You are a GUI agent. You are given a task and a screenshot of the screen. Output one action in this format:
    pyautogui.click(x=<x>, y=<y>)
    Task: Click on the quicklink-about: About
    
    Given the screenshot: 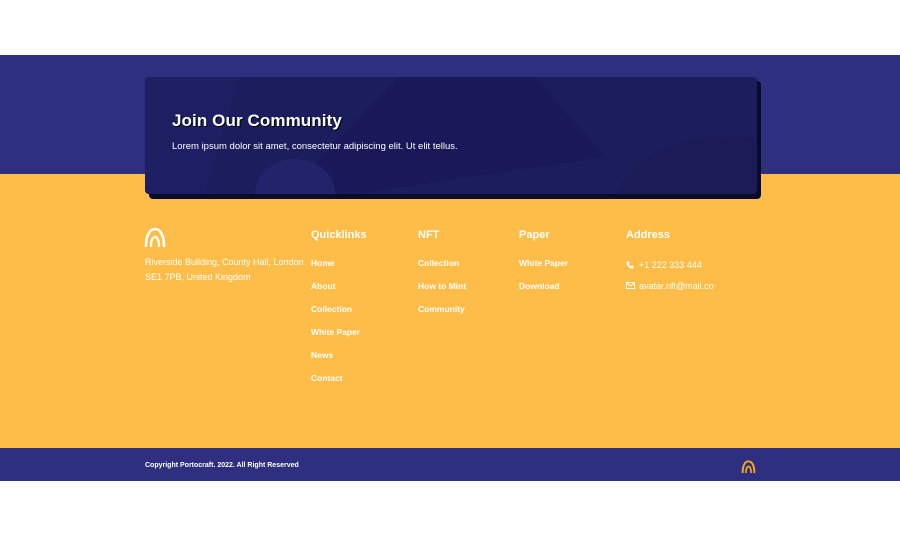 What is the action you would take?
    pyautogui.click(x=339, y=292)
    